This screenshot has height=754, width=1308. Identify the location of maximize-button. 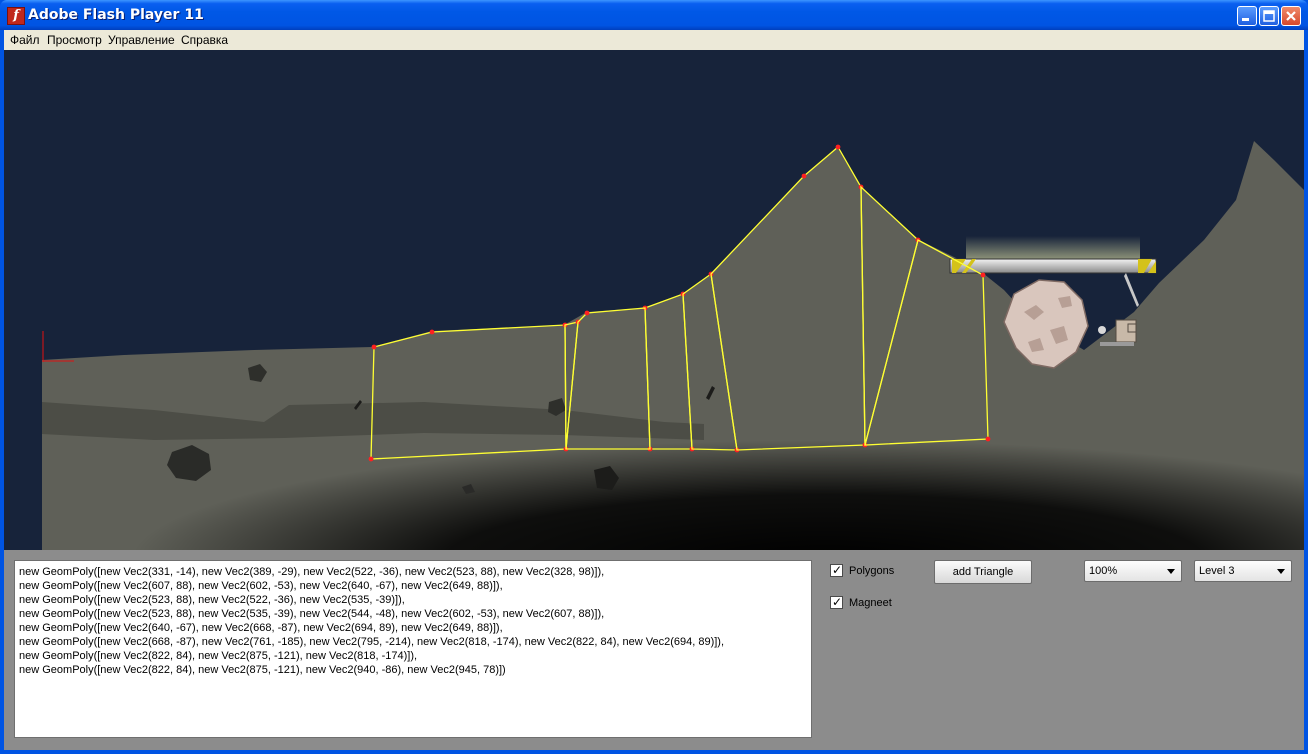
(1269, 16).